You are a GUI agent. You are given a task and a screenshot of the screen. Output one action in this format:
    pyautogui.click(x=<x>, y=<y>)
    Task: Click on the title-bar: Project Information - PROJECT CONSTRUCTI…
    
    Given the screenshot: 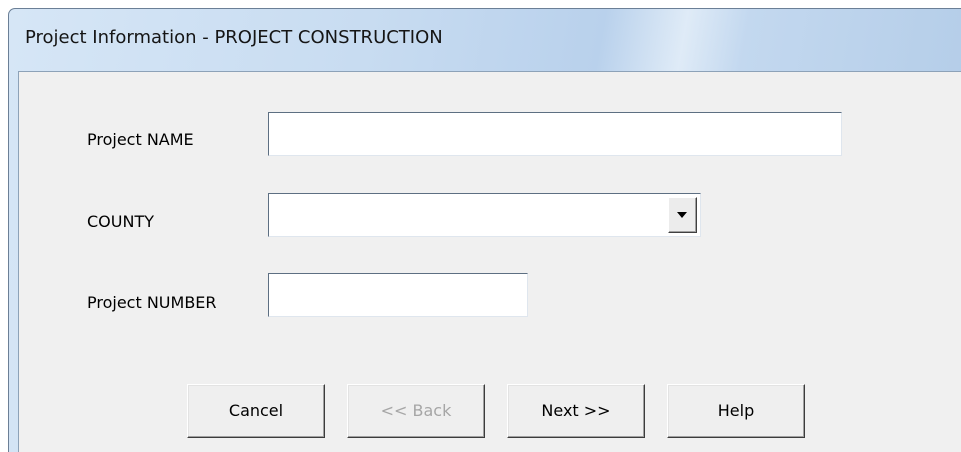 What is the action you would take?
    pyautogui.click(x=485, y=40)
    